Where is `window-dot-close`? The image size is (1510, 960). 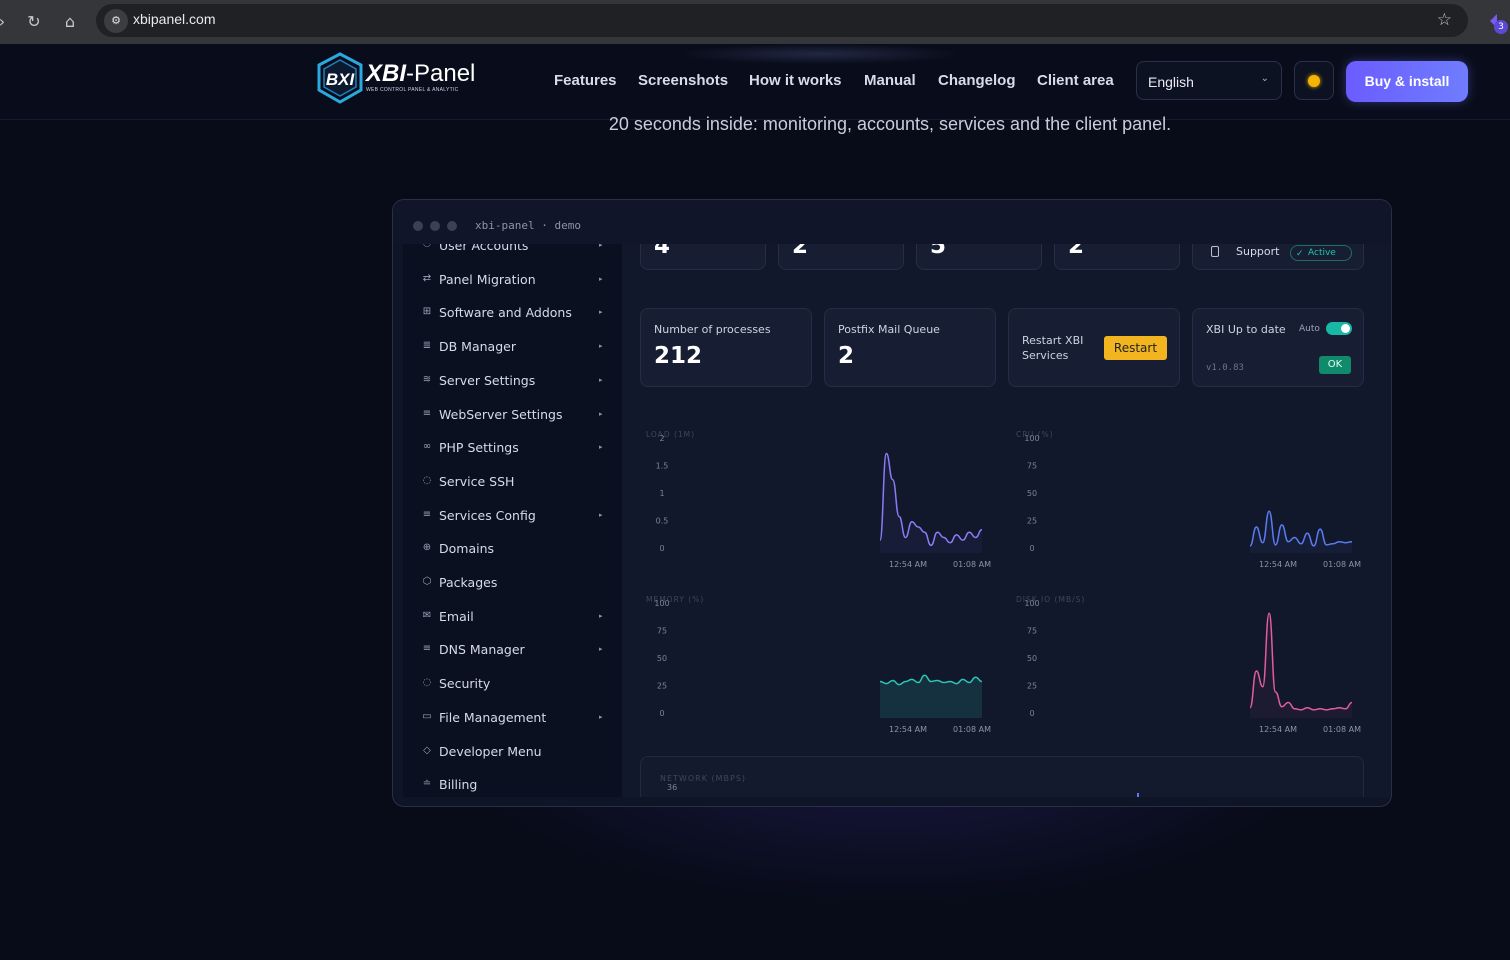
window-dot-close is located at coordinates (418, 226).